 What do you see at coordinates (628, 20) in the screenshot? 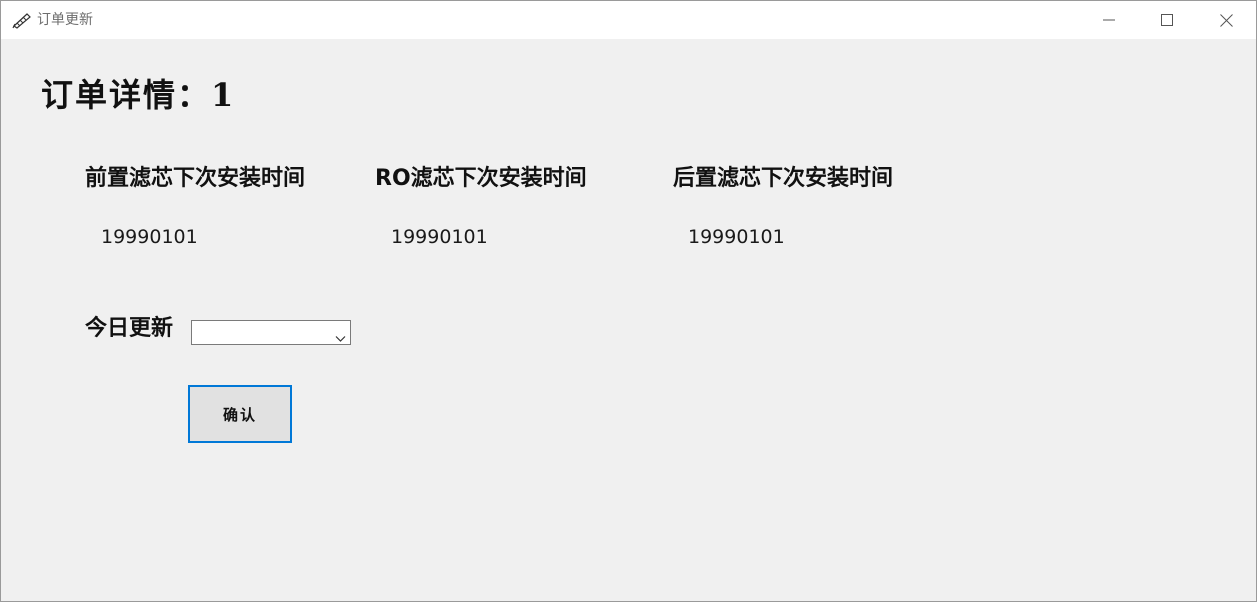
I see `title-bar: 订单更新` at bounding box center [628, 20].